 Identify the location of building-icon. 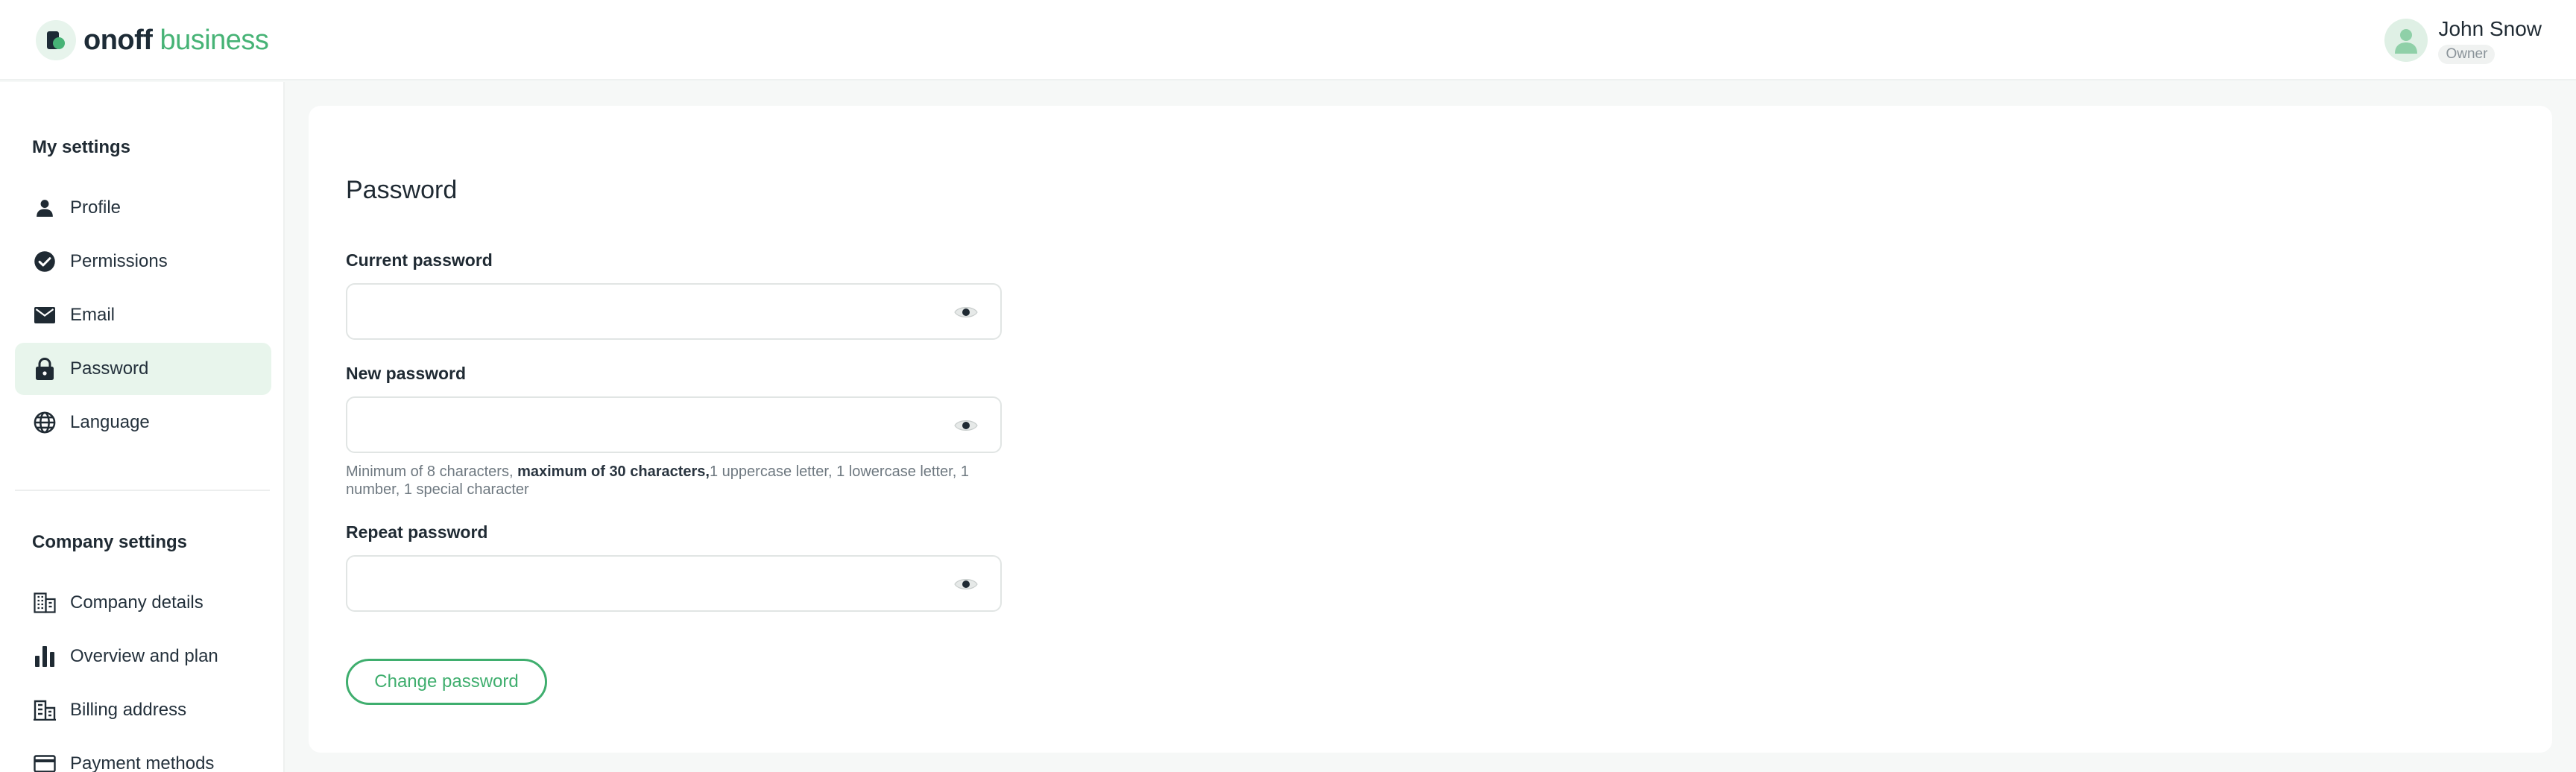
(45, 603).